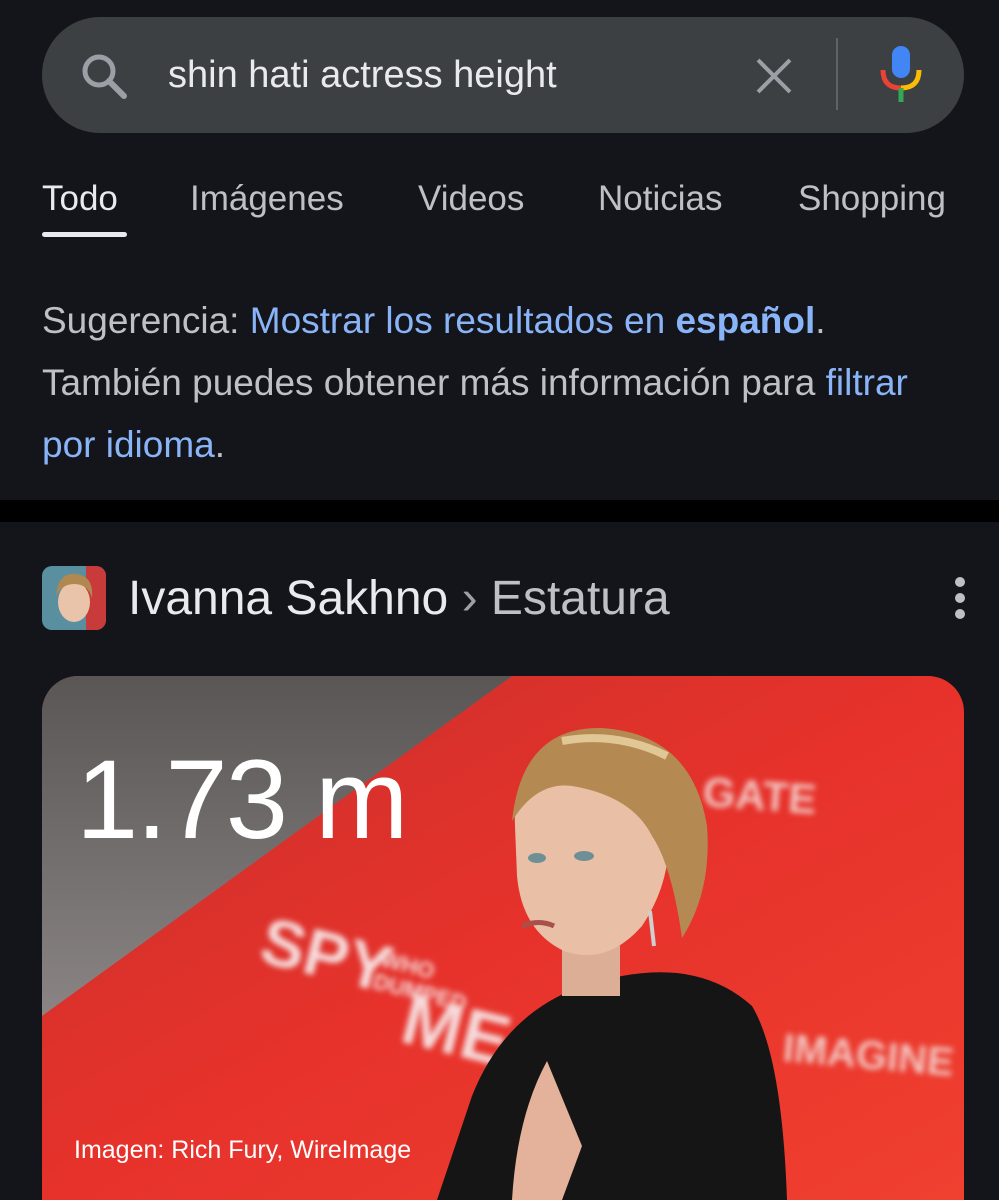 The image size is (999, 1200). Describe the element at coordinates (901, 74) in the screenshot. I see `mic-icon` at that location.